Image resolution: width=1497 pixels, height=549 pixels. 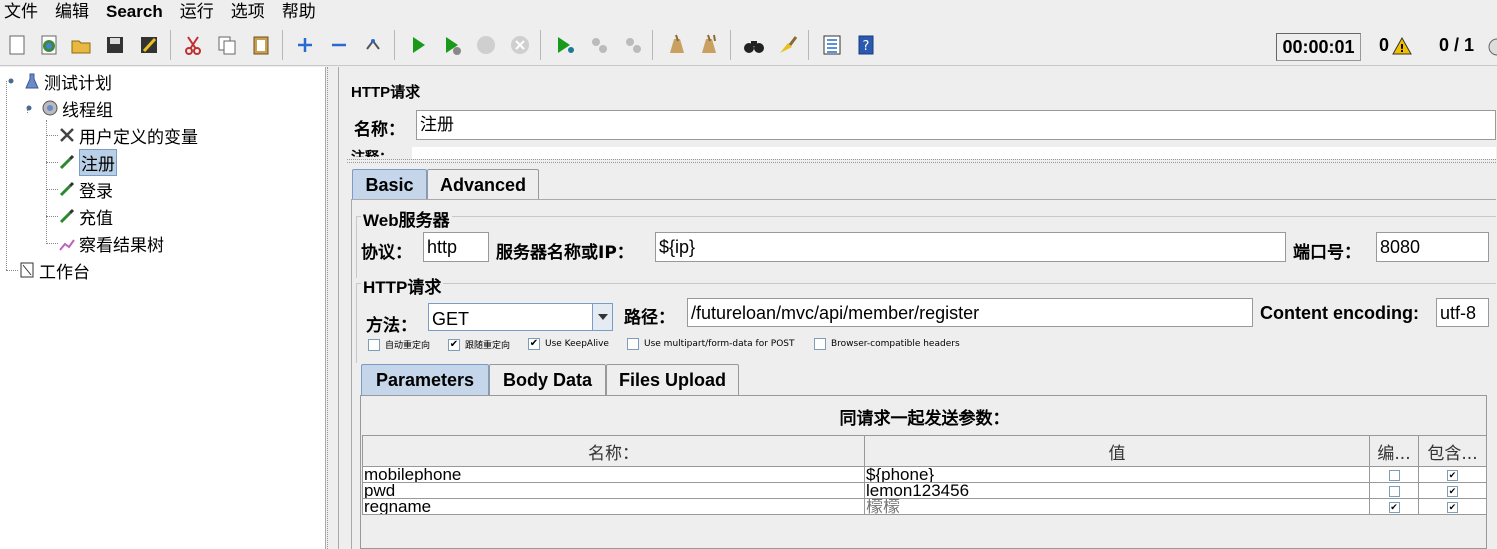 What do you see at coordinates (1462, 312) in the screenshot?
I see `encoding-input: utf-8` at bounding box center [1462, 312].